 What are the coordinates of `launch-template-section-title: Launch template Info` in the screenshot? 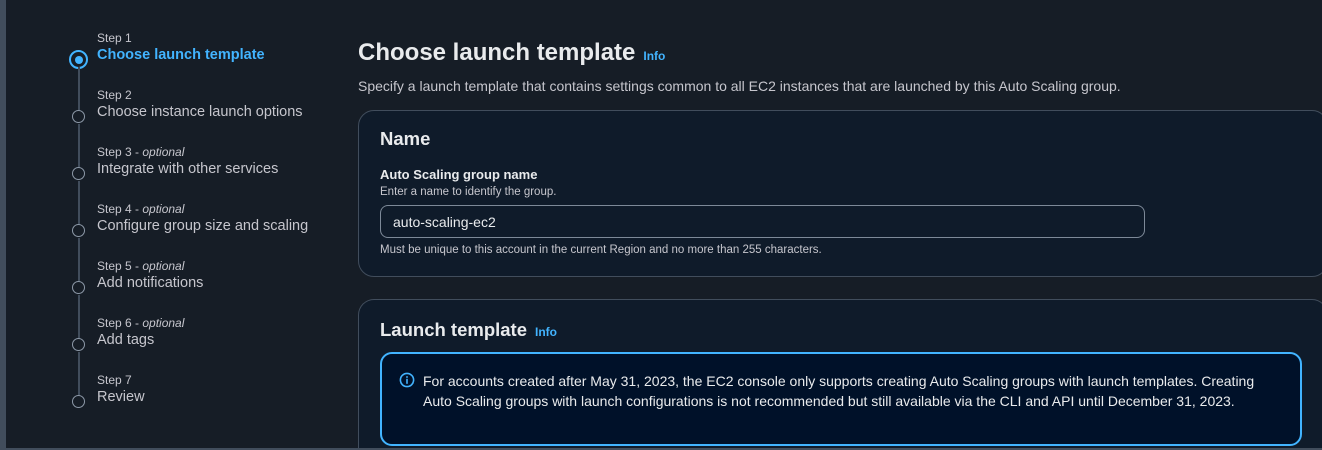 It's located at (468, 330).